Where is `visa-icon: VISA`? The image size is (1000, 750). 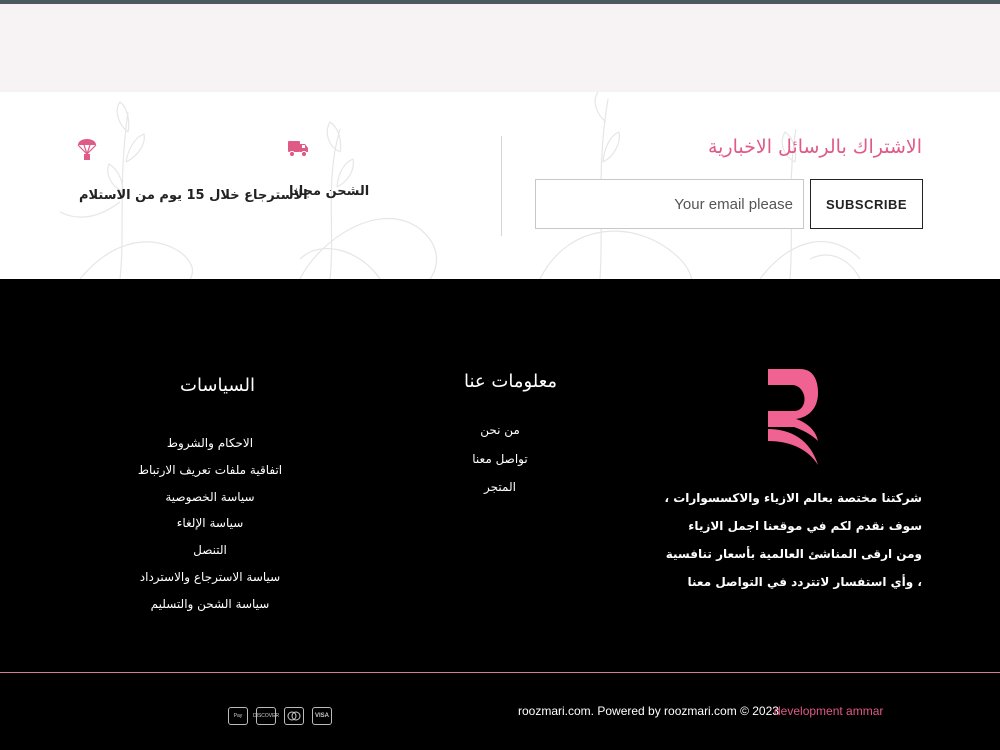
visa-icon: VISA is located at coordinates (322, 716).